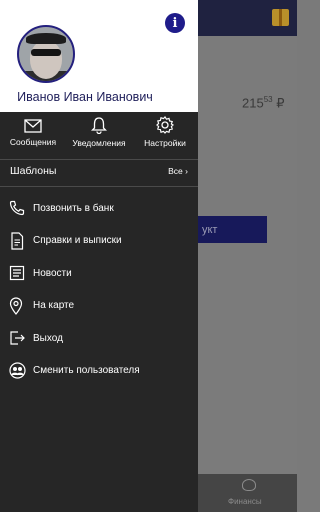  Describe the element at coordinates (16, 306) in the screenshot. I see `map-pin-icon` at that location.